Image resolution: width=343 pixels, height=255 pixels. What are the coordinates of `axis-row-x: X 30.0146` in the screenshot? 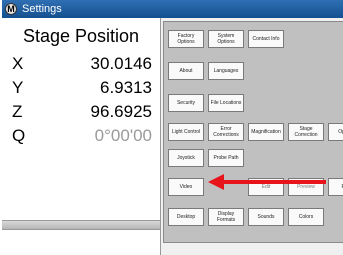 It's located at (81, 65).